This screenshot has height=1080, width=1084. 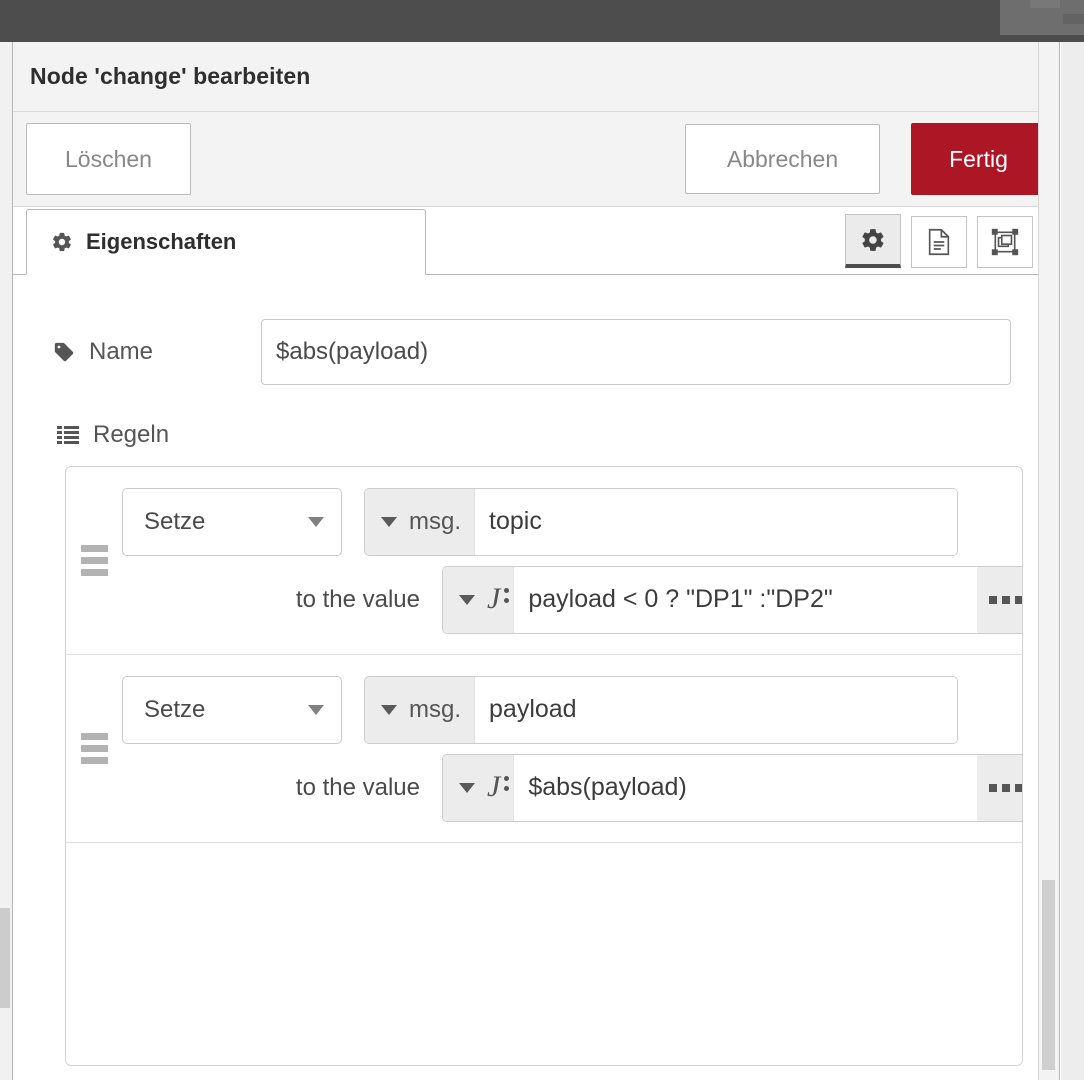 What do you see at coordinates (536, 77) in the screenshot?
I see `dialog-titlebar: Node 'change' bearbeiten` at bounding box center [536, 77].